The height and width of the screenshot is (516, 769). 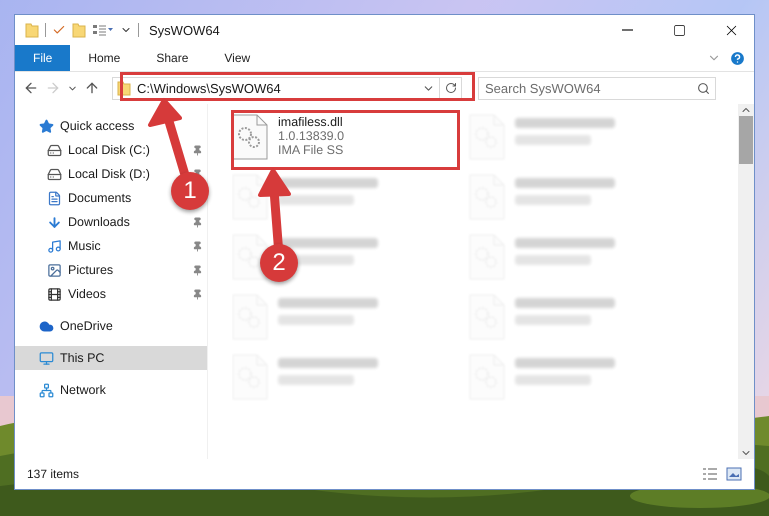 I want to click on window-title: SysWOW64, so click(x=185, y=30).